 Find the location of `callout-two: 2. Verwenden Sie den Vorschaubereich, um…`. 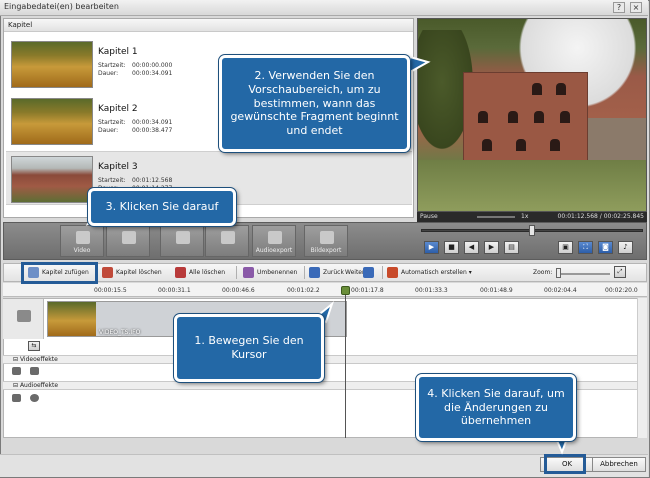

callout-two: 2. Verwenden Sie den Vorschaubereich, um… is located at coordinates (314, 103).